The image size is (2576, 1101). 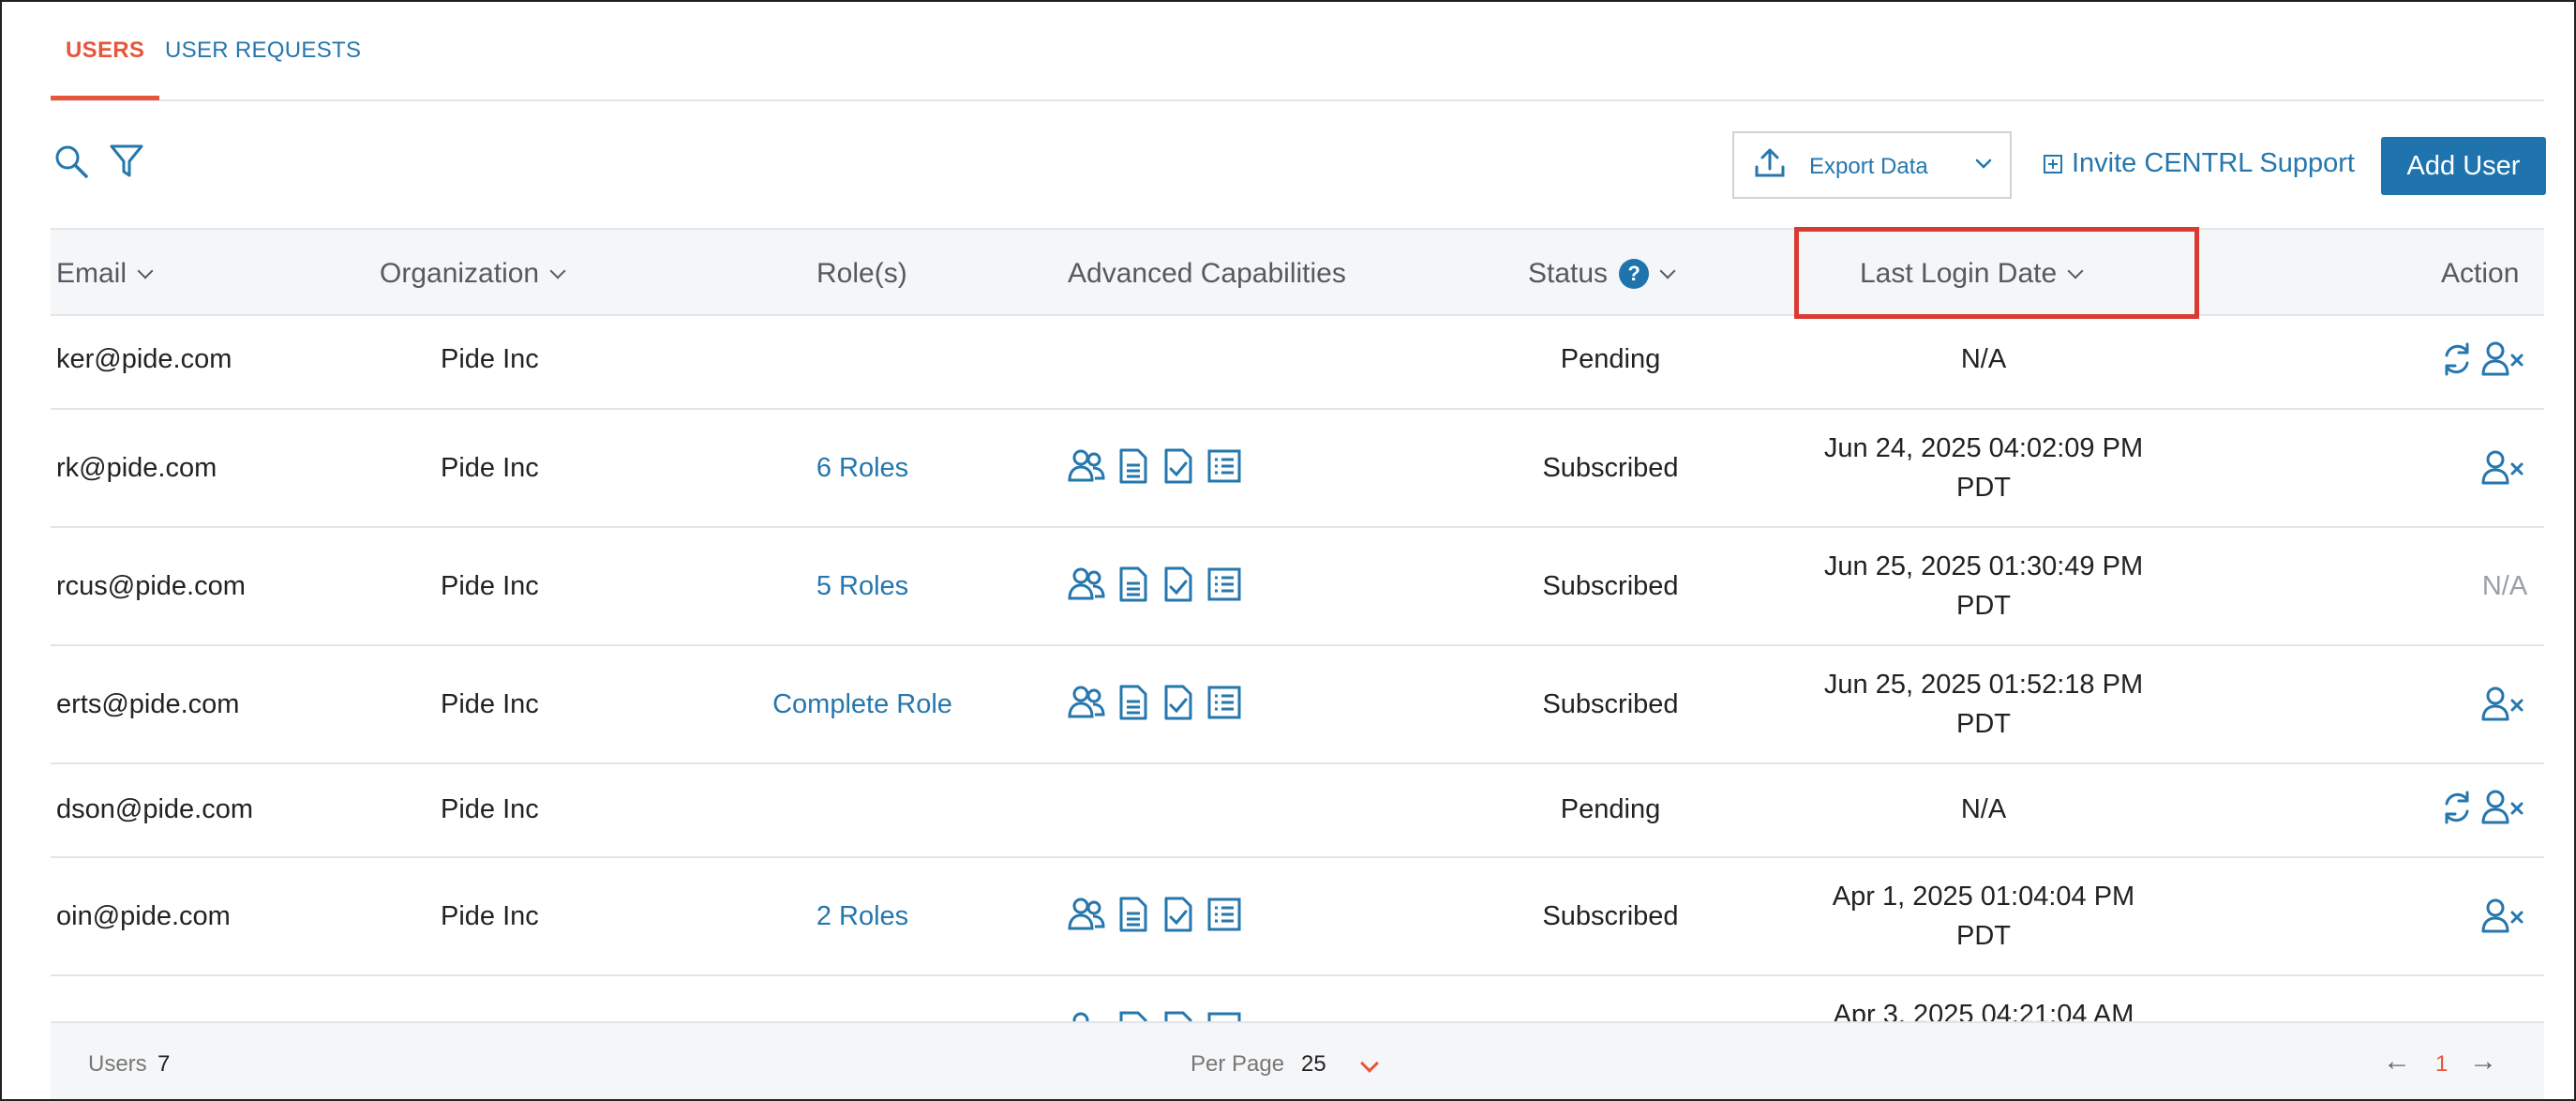 I want to click on per-page-chevron-icon, so click(x=1369, y=1063).